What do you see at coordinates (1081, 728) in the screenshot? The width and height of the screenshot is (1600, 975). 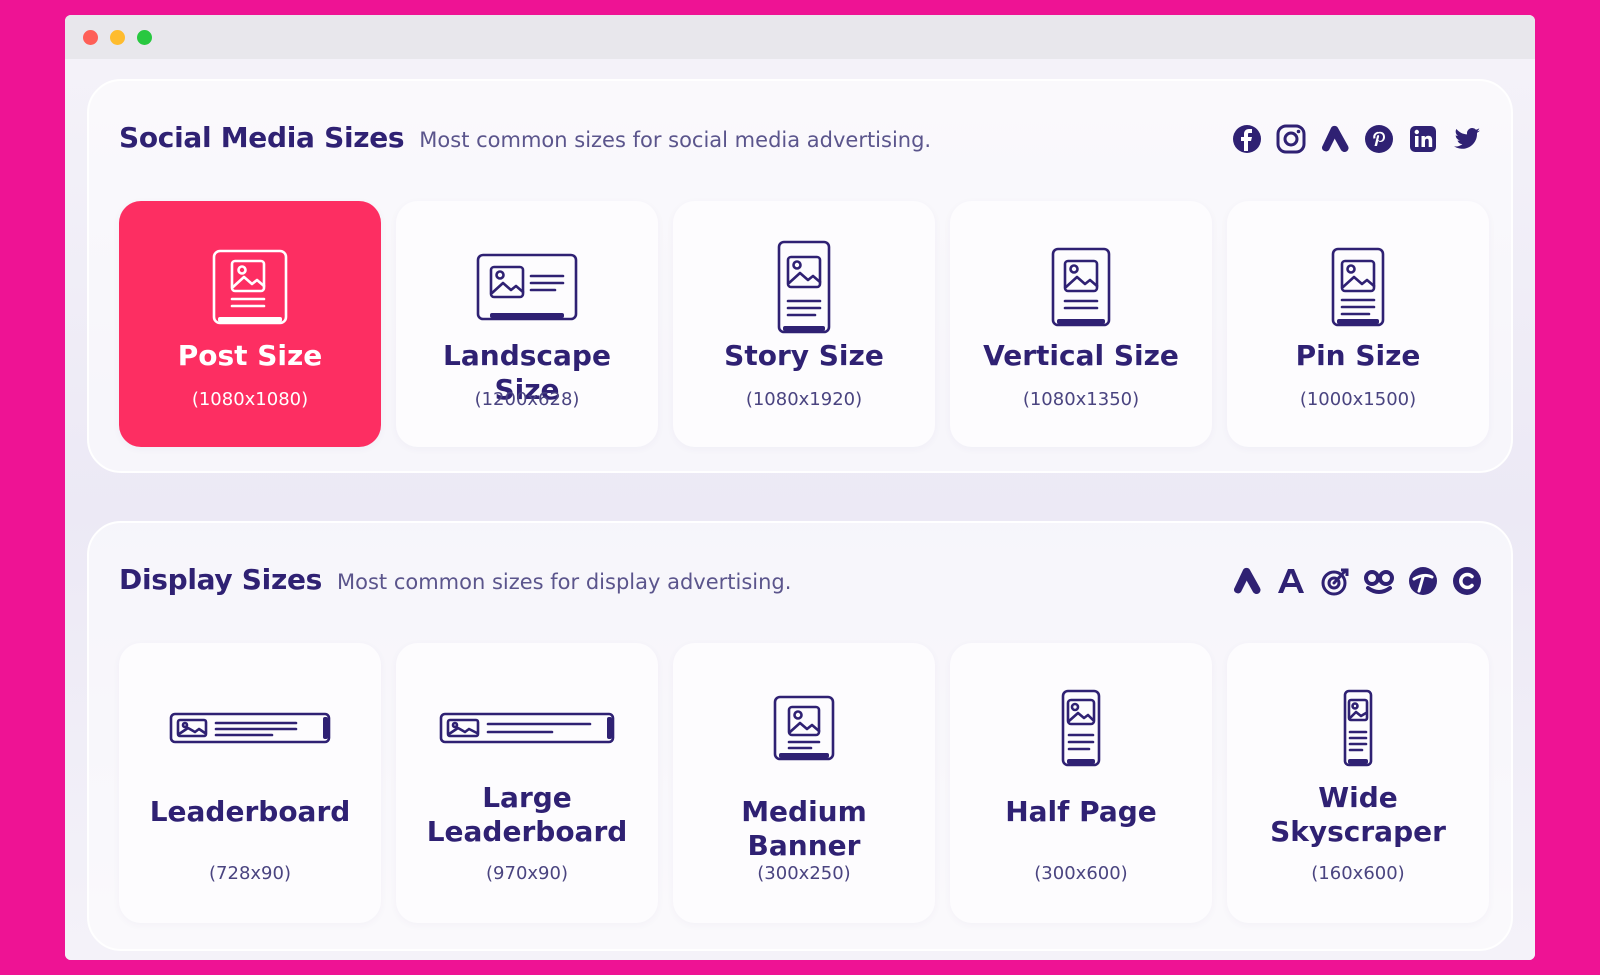 I see `half-page-icon` at bounding box center [1081, 728].